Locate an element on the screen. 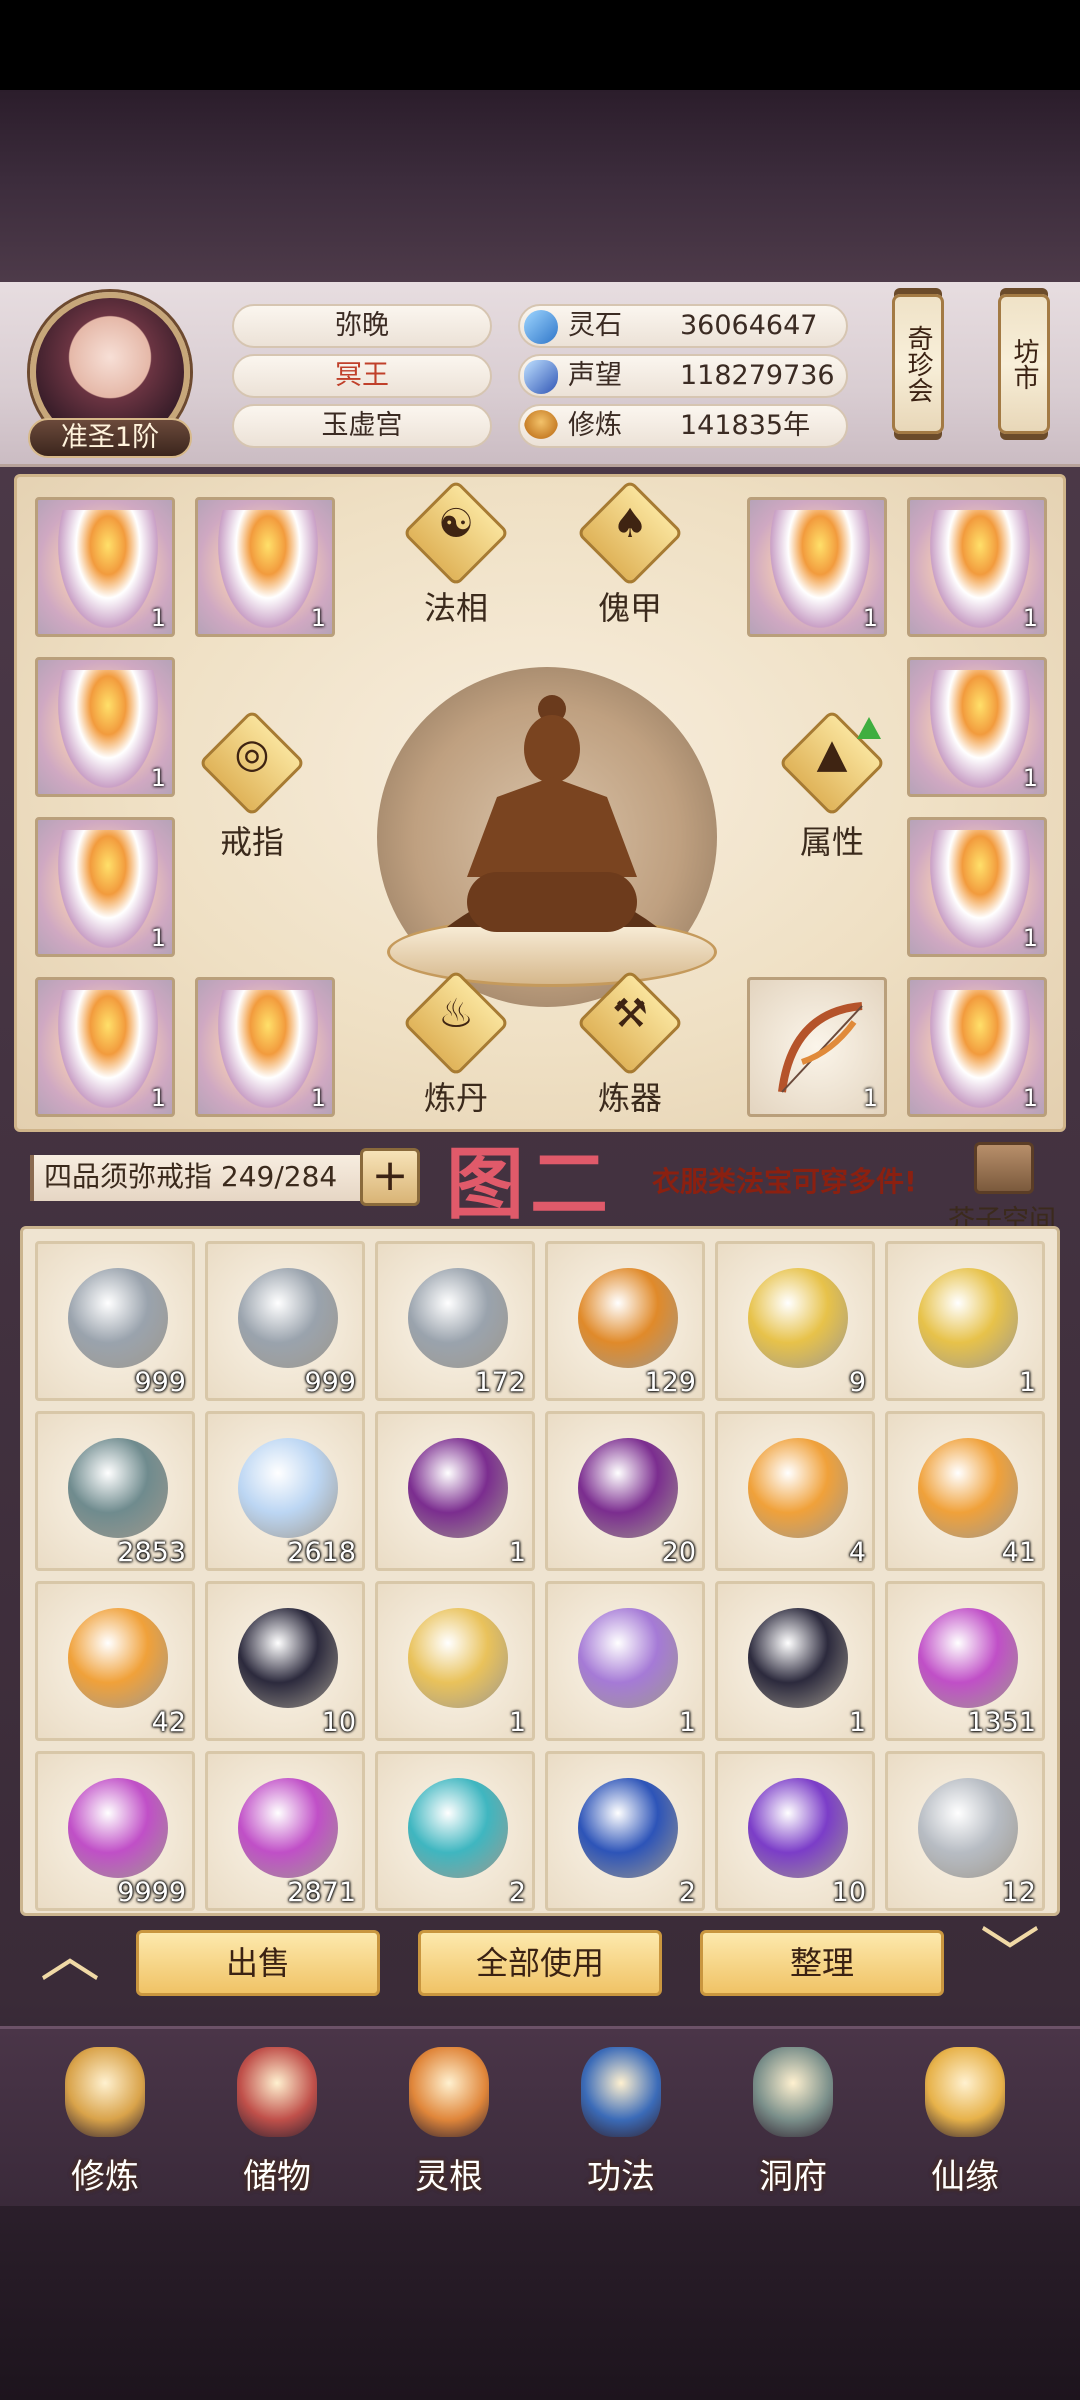 The height and width of the screenshot is (2400, 1080). watermark-label: 图二 is located at coordinates (530, 1185).